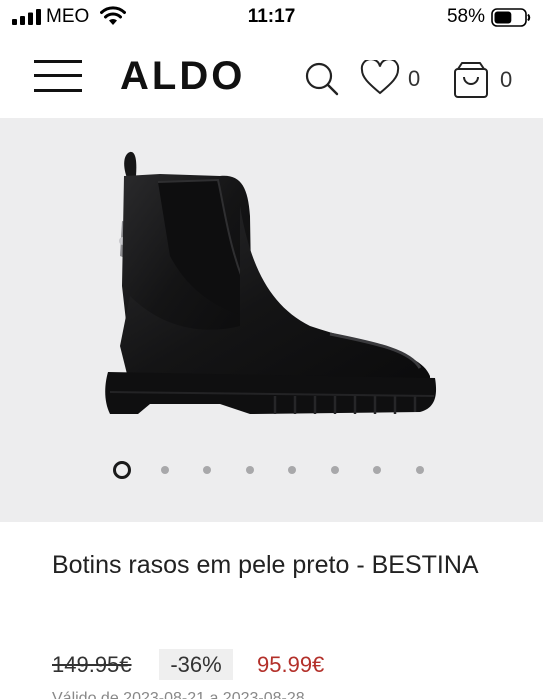 This screenshot has height=699, width=543. Describe the element at coordinates (465, 16) in the screenshot. I see `battery-percent: 58%` at that location.